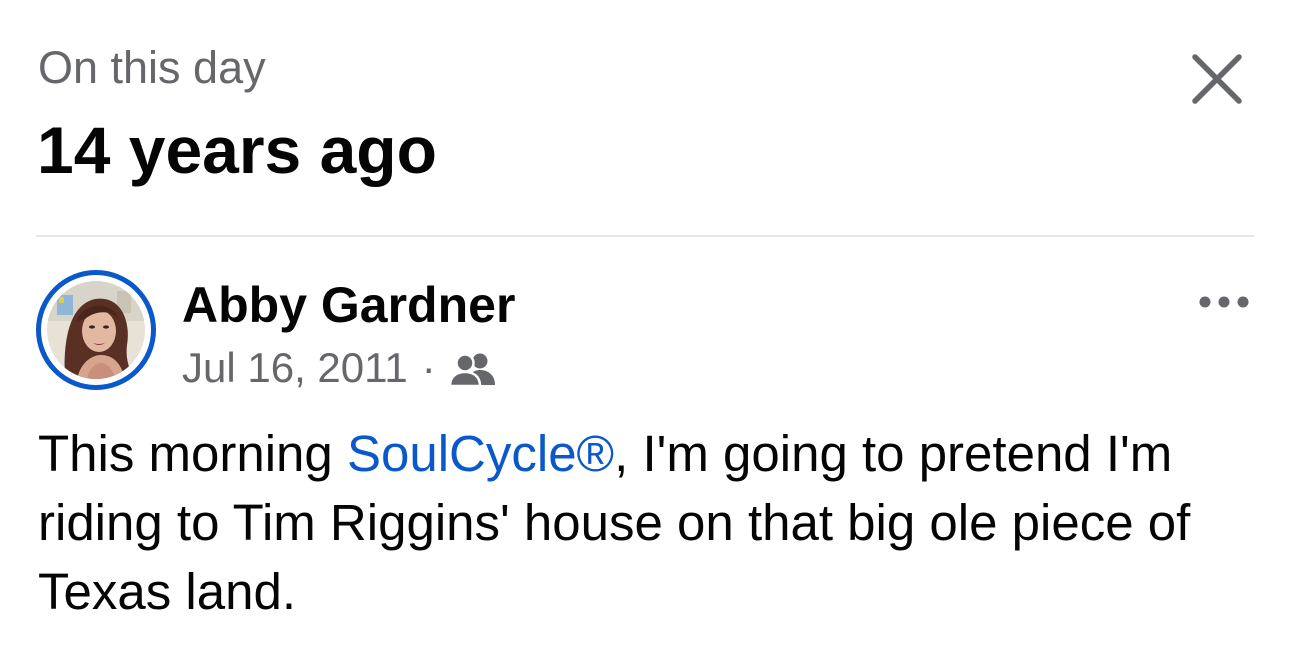 Image resolution: width=1290 pixels, height=648 pixels. I want to click on post-text-before: This morning, so click(192, 453).